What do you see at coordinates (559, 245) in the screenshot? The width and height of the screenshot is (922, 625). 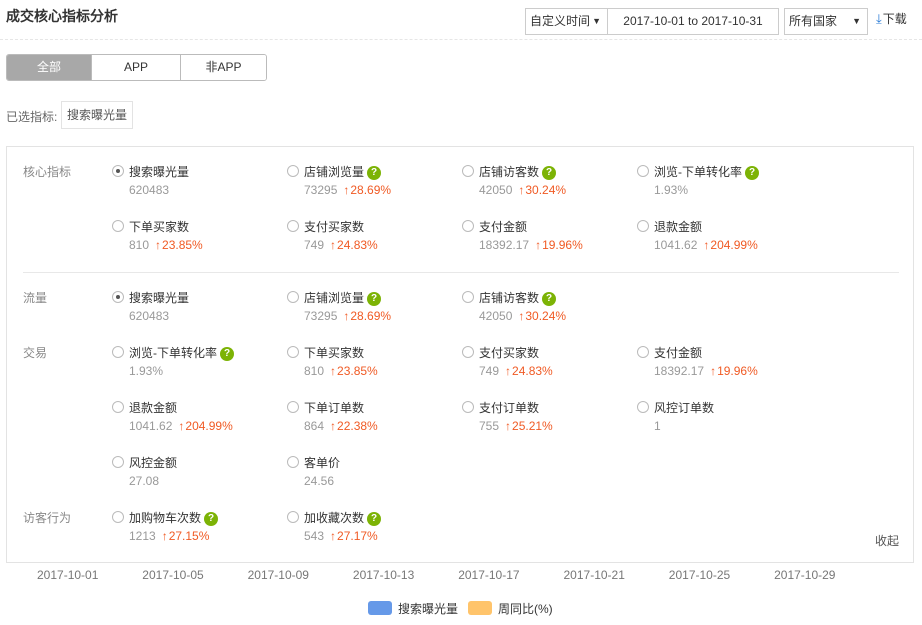 I see `metric-change: ↑19.96%` at bounding box center [559, 245].